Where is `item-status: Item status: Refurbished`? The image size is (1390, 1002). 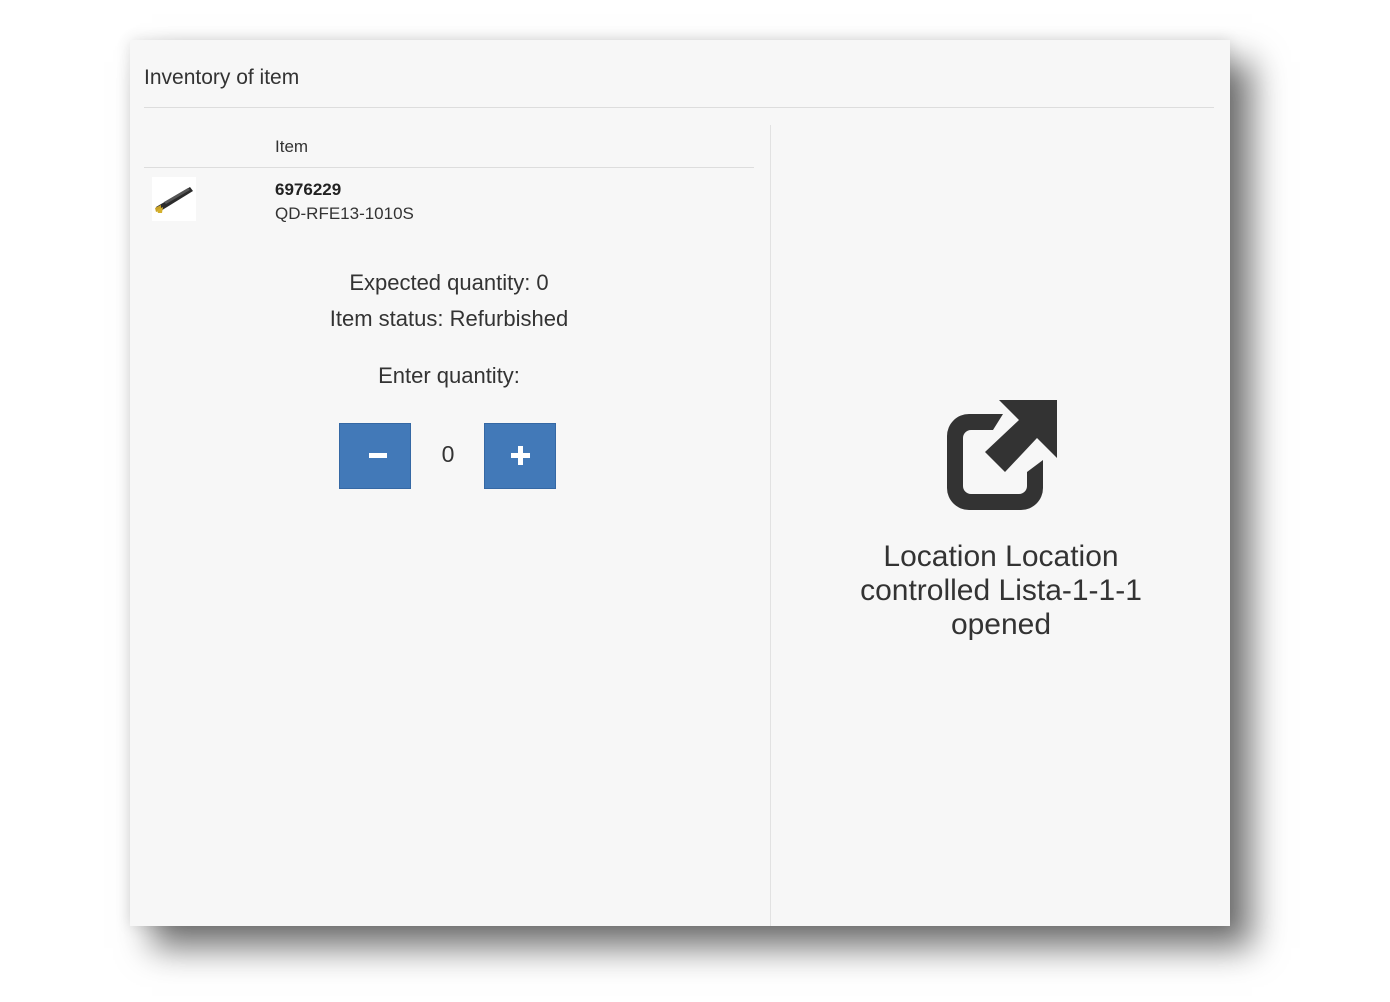
item-status: Item status: Refurbished is located at coordinates (449, 318).